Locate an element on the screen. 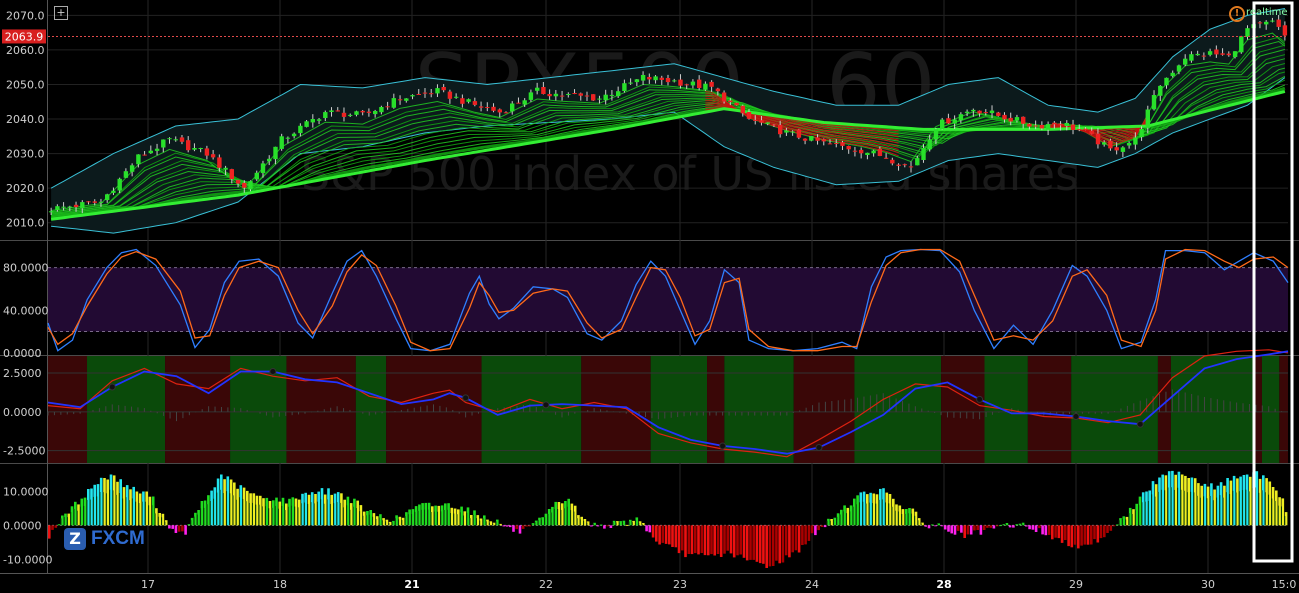 This screenshot has width=1299, height=593. alert-icon: ! is located at coordinates (1237, 14).